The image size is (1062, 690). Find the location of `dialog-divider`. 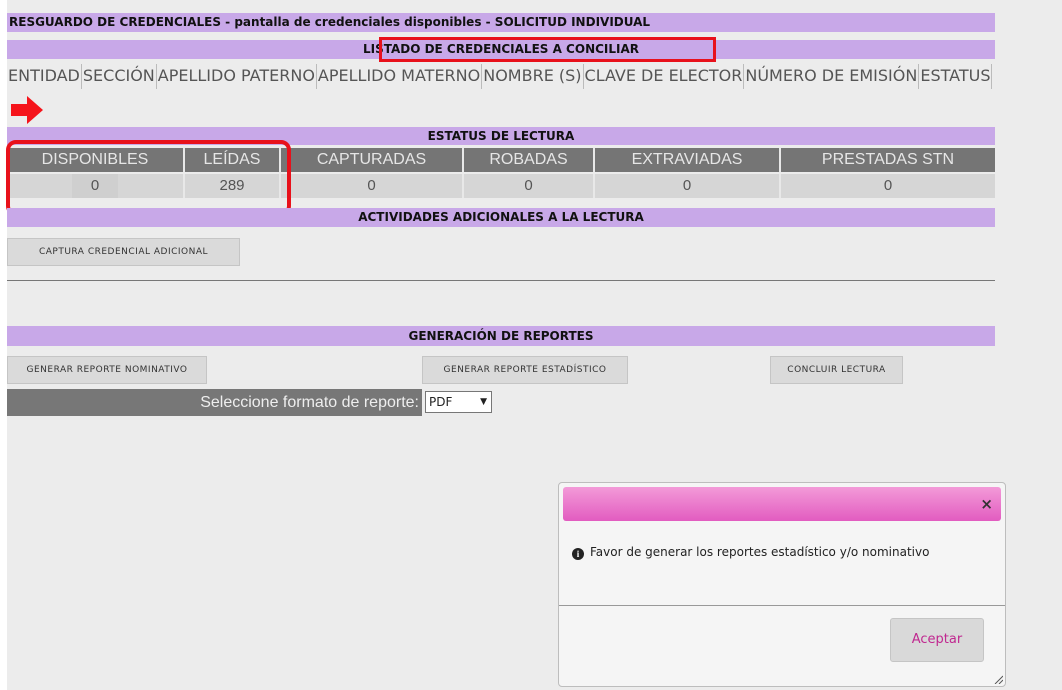

dialog-divider is located at coordinates (782, 605).